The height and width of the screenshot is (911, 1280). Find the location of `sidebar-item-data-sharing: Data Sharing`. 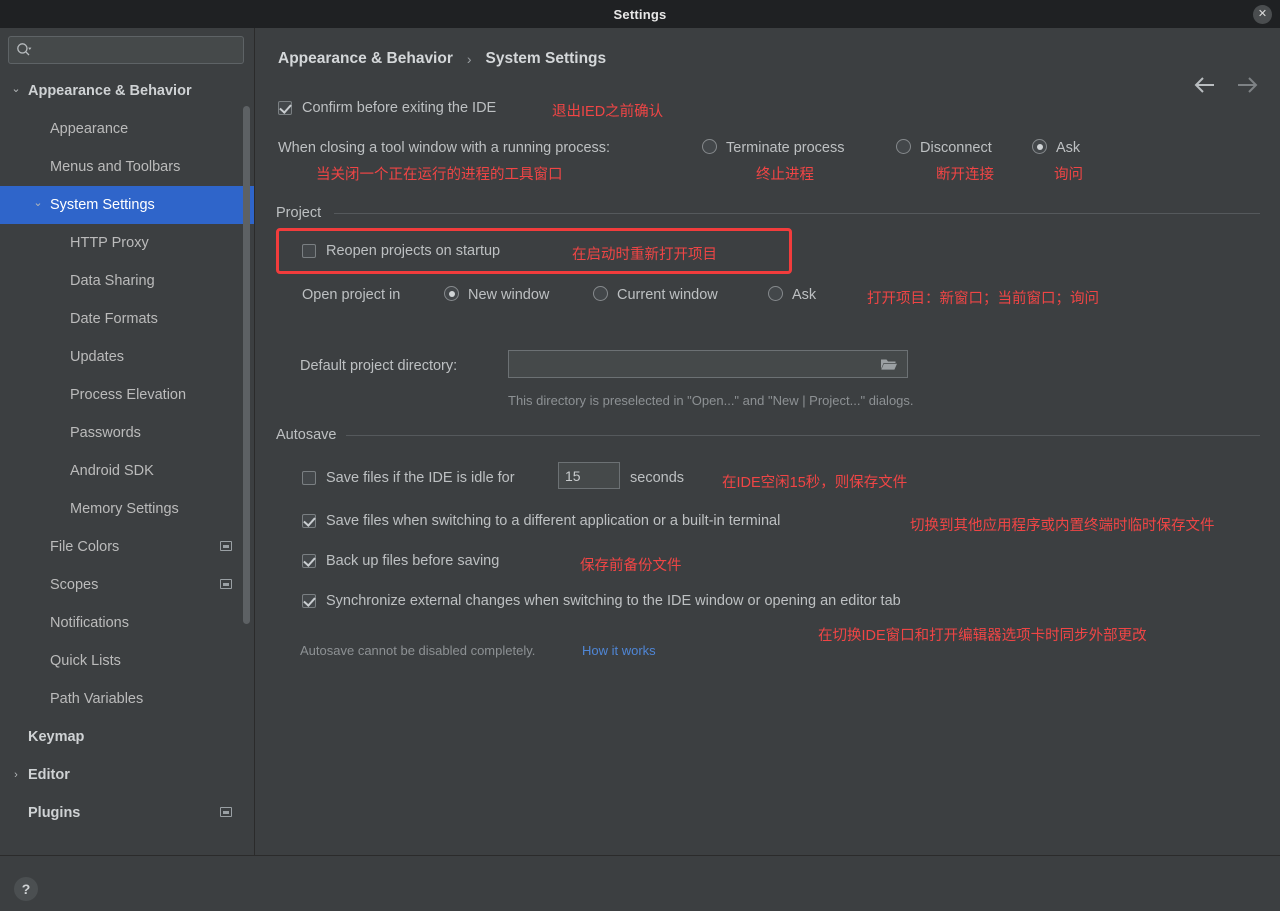

sidebar-item-data-sharing: Data Sharing is located at coordinates (127, 281).